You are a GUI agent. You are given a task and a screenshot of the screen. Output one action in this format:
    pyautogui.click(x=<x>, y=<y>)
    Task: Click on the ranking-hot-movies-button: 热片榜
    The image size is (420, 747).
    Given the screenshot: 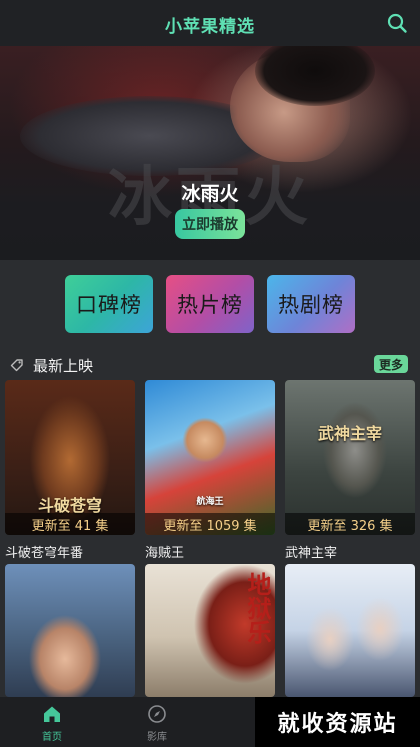 What is the action you would take?
    pyautogui.click(x=210, y=304)
    